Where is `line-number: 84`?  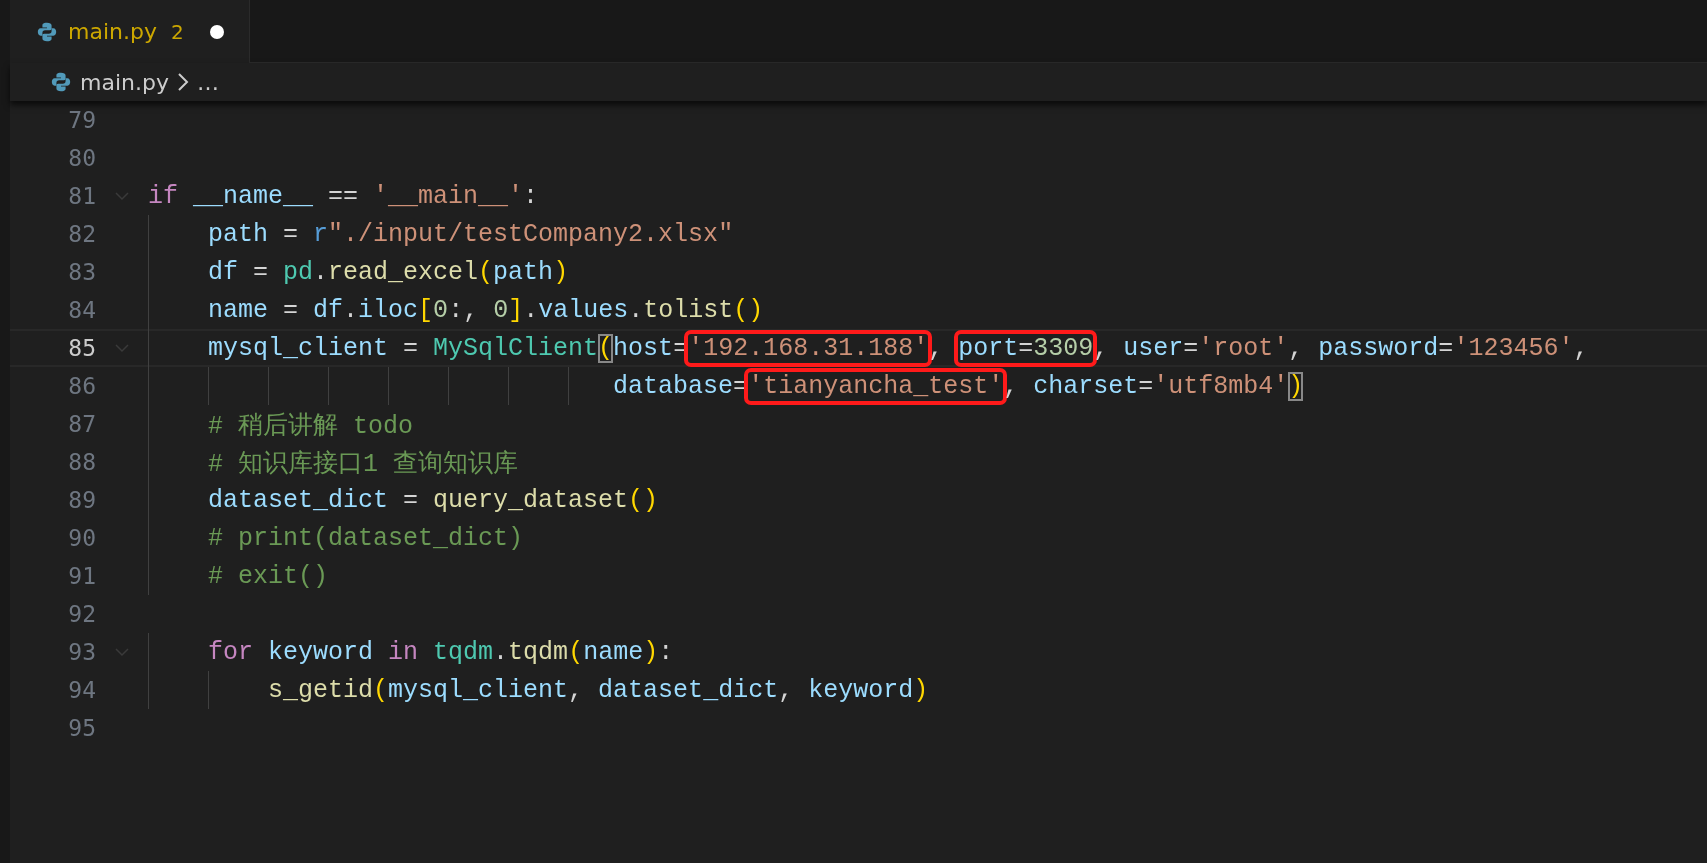 line-number: 84 is located at coordinates (81, 310).